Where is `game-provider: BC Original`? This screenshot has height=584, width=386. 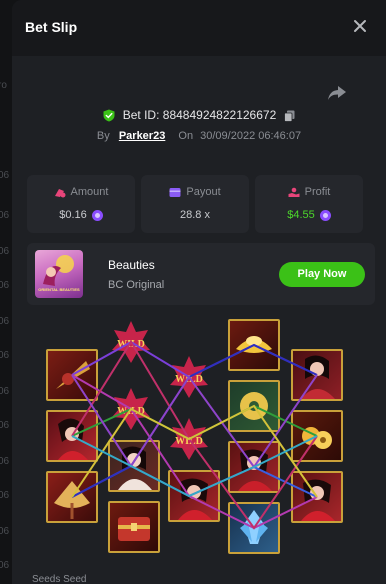
game-provider: BC Original is located at coordinates (136, 285).